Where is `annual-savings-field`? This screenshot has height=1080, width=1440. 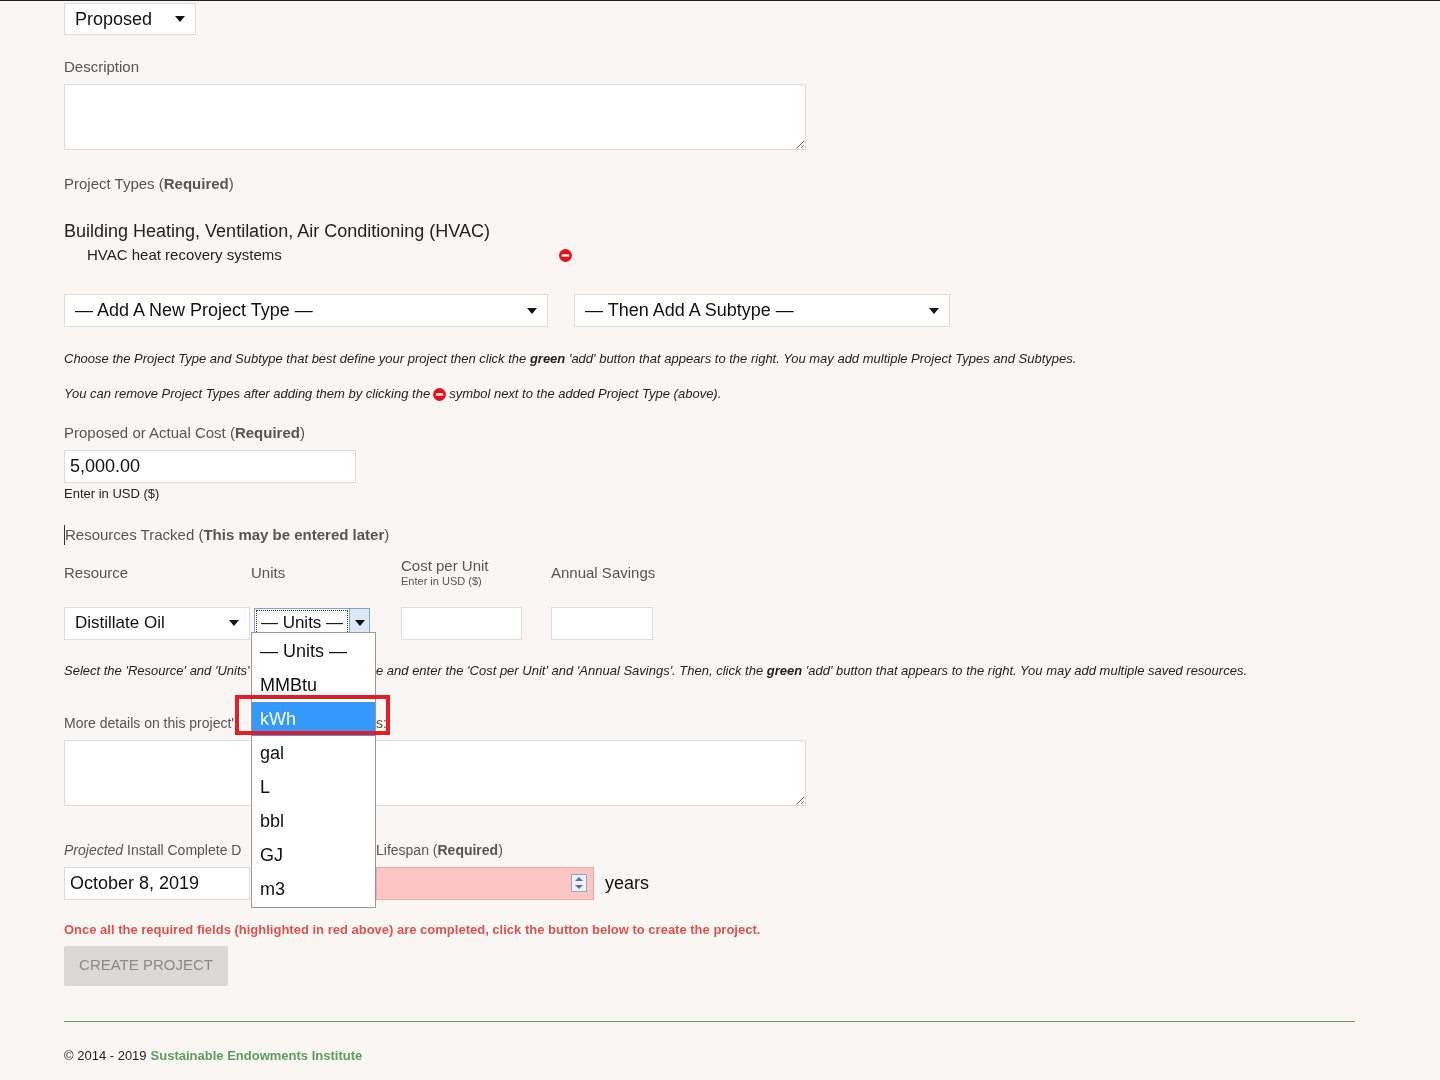 annual-savings-field is located at coordinates (602, 623).